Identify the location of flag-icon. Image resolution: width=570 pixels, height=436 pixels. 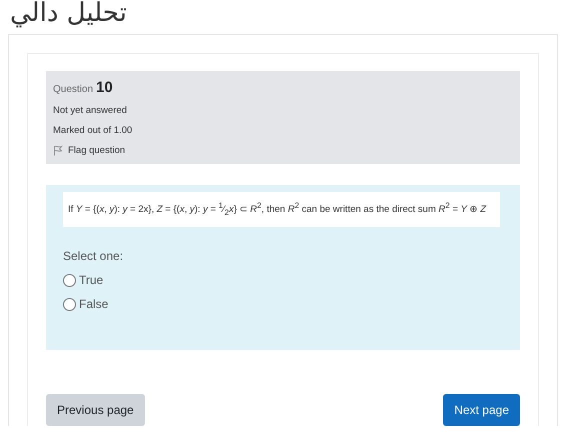
(58, 150).